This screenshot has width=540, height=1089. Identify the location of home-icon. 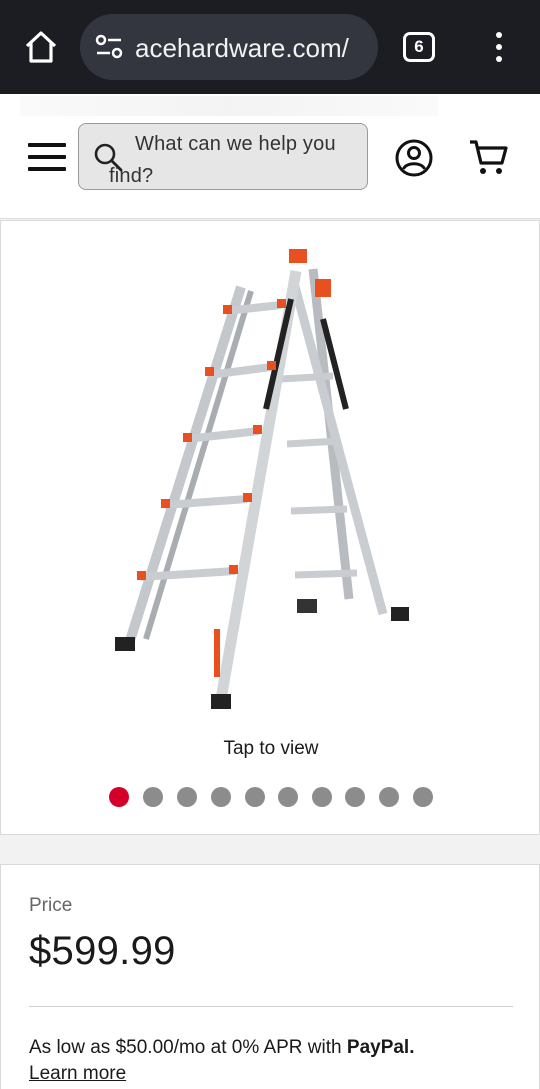
(41, 47).